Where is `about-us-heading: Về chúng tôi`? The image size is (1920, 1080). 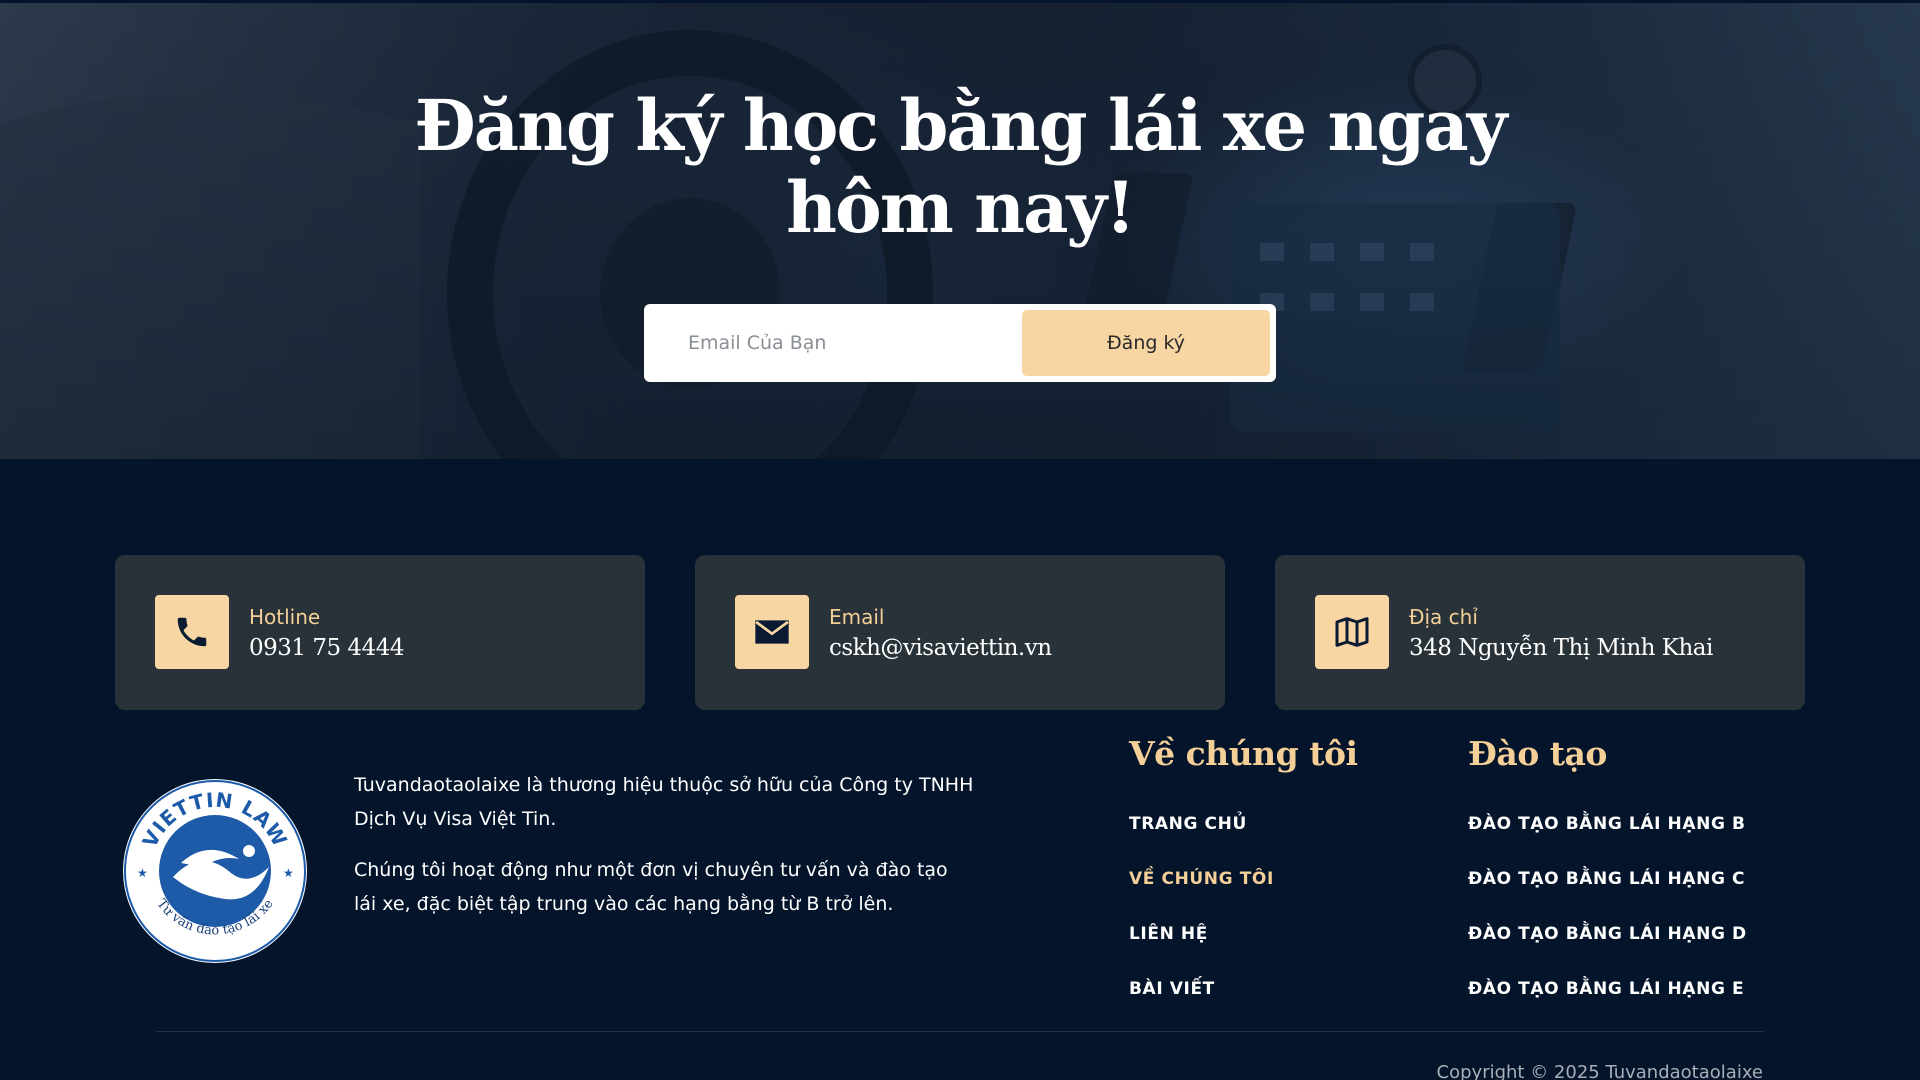
about-us-heading: Về chúng tôi is located at coordinates (1243, 753).